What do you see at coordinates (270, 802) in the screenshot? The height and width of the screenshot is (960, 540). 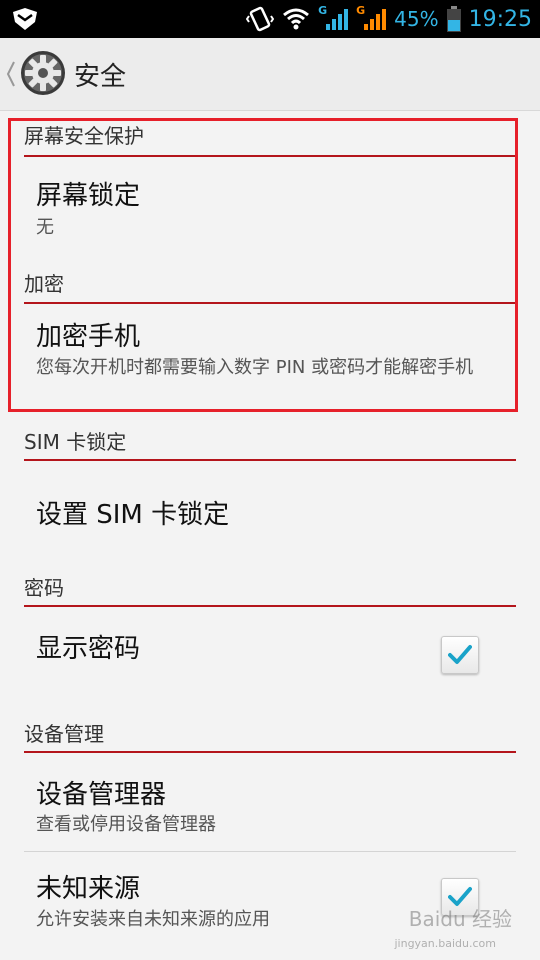 I see `device-admins-item: 设备管理器 查看或停用设备管理器` at bounding box center [270, 802].